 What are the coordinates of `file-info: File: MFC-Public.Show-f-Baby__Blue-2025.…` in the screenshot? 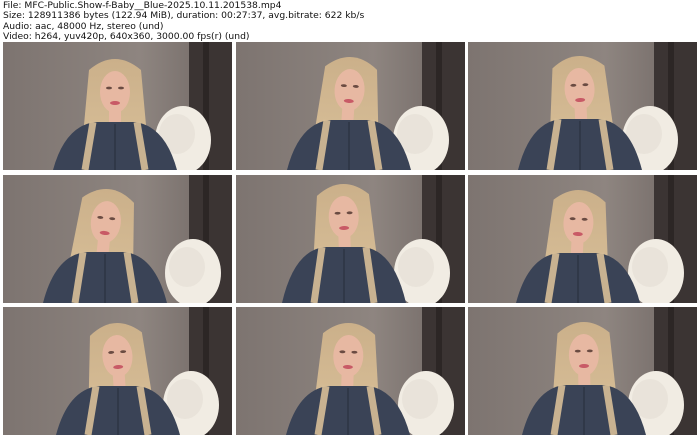 It's located at (142, 6).